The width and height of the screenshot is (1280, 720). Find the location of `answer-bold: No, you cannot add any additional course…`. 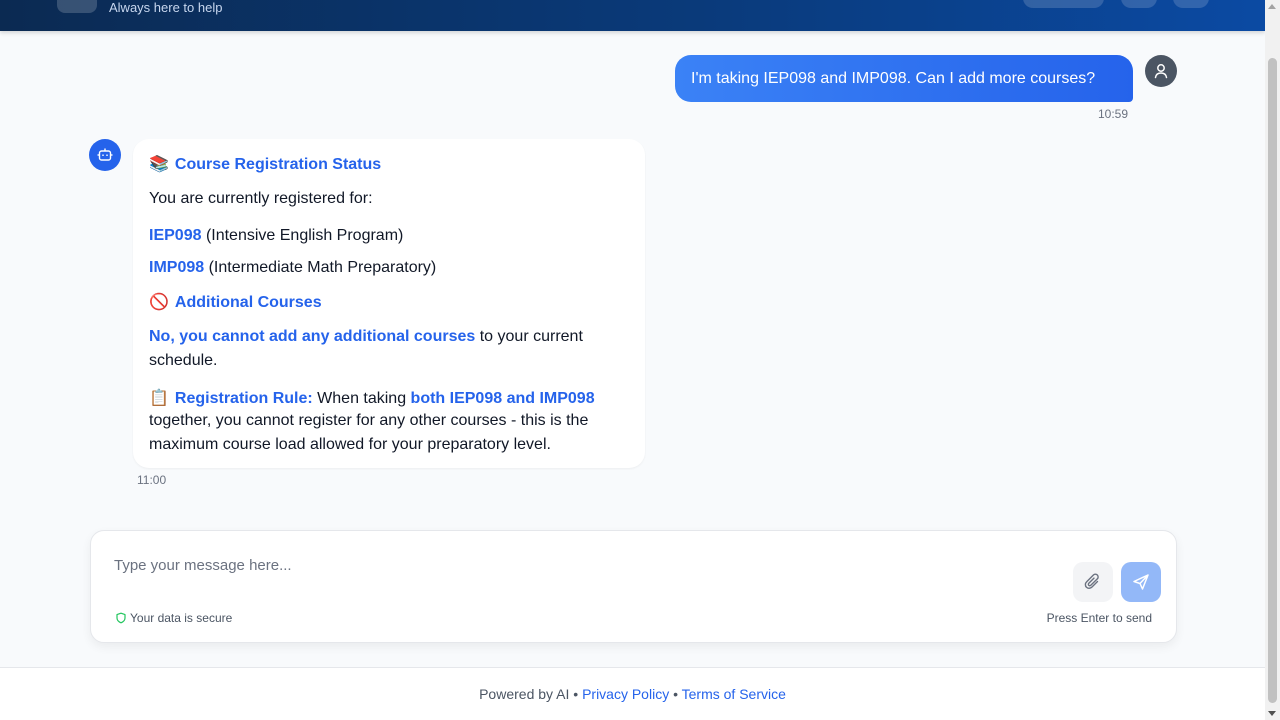

answer-bold: No, you cannot add any additional course… is located at coordinates (312, 336).